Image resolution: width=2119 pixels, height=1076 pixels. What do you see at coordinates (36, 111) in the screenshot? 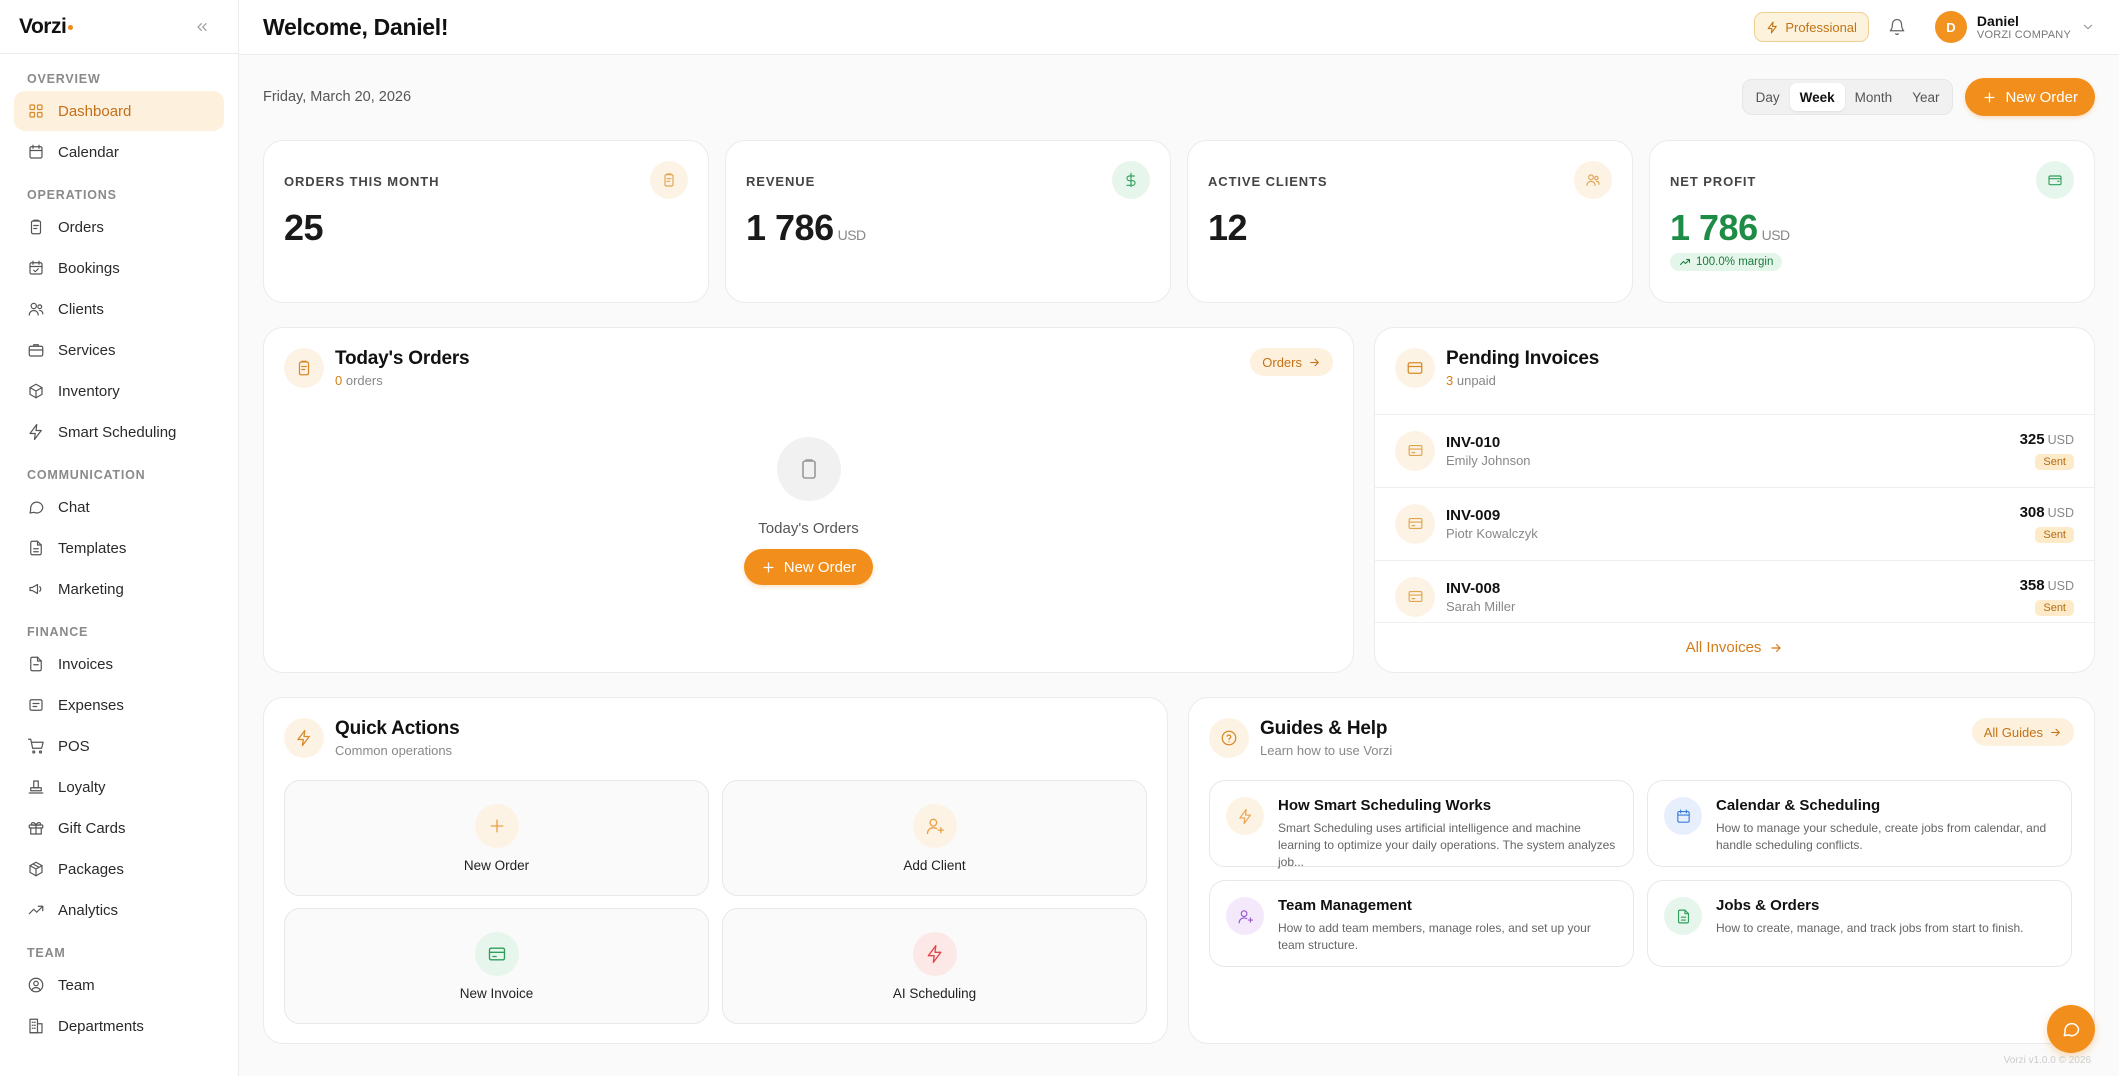
I see `grid-icon` at bounding box center [36, 111].